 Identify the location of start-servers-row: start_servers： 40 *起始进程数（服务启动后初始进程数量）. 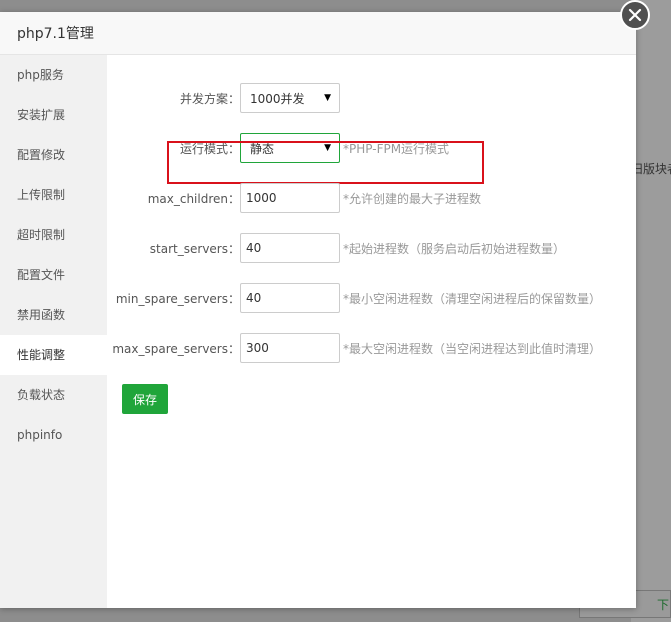
(336, 248).